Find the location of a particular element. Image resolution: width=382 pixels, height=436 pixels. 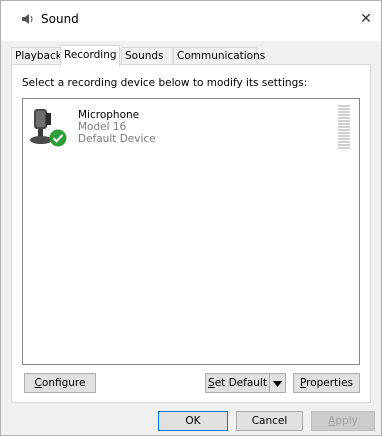

check-icon is located at coordinates (58, 138).